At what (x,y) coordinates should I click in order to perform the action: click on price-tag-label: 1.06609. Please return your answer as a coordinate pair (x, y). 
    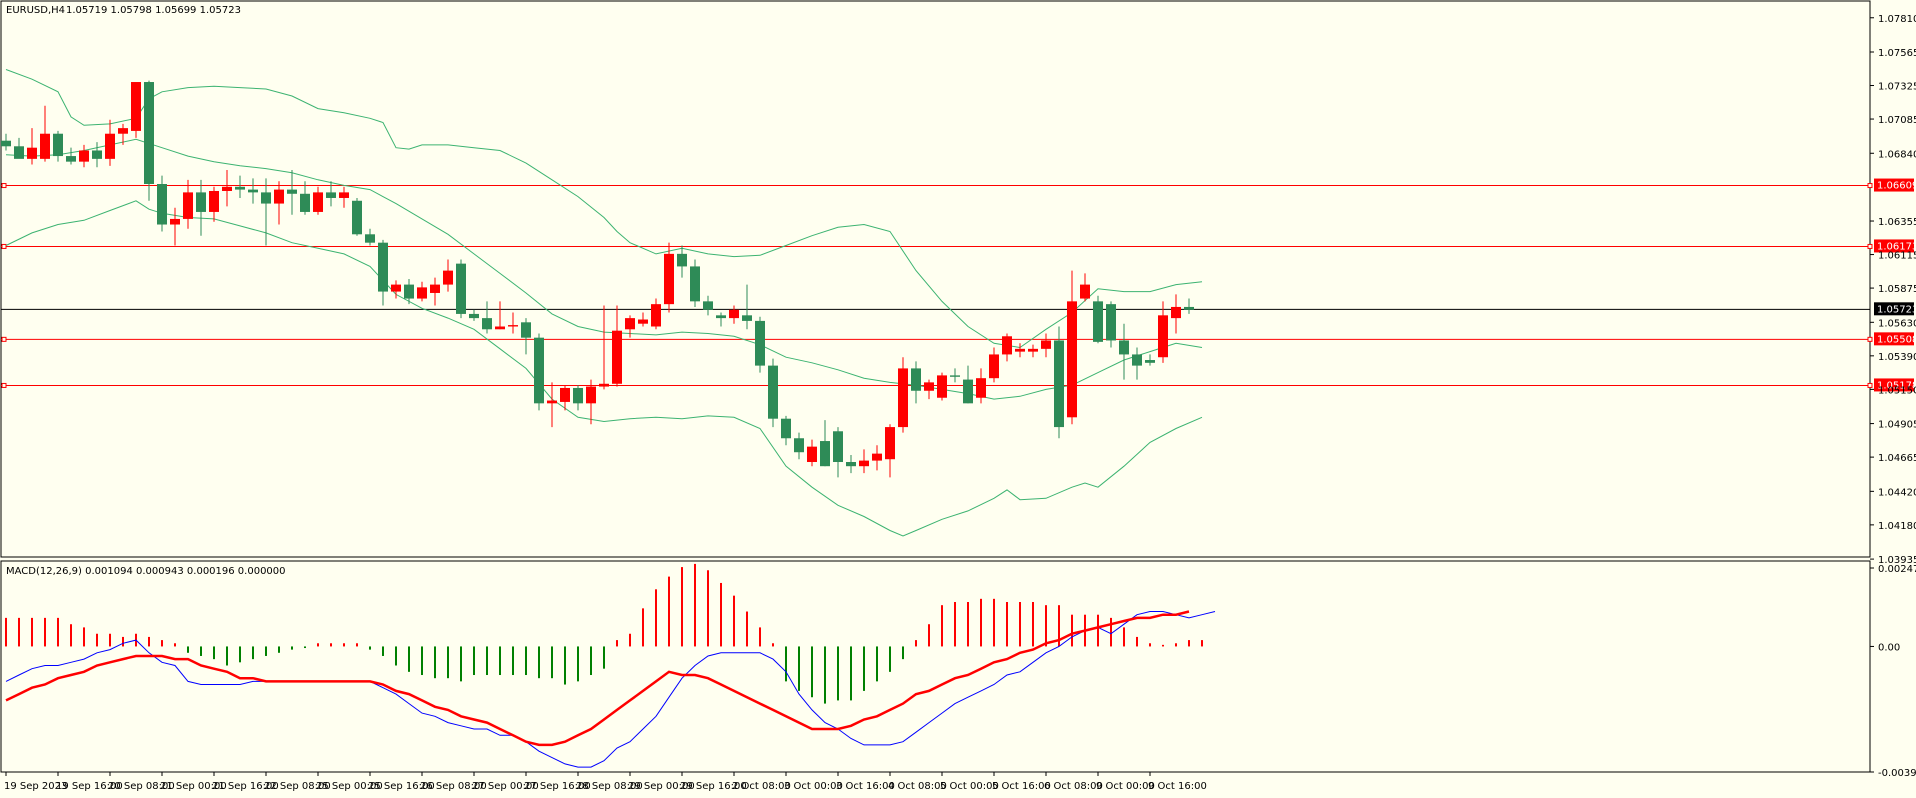
    Looking at the image, I should click on (1896, 186).